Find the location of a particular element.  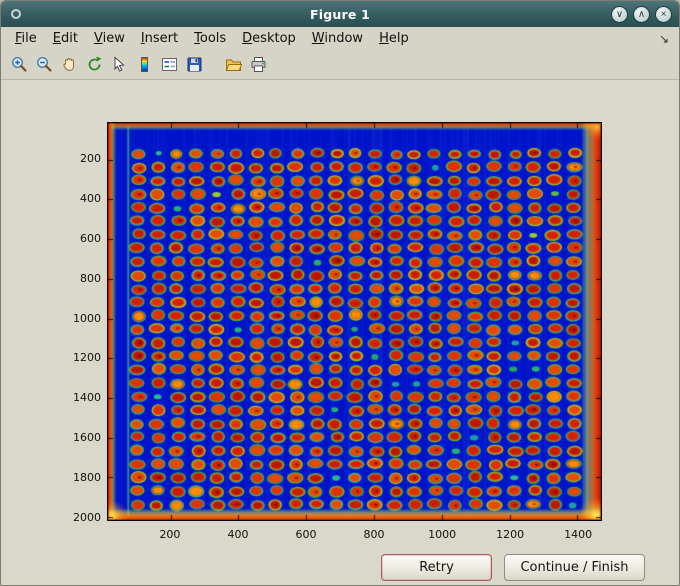

save-floppy-icon is located at coordinates (194, 64).